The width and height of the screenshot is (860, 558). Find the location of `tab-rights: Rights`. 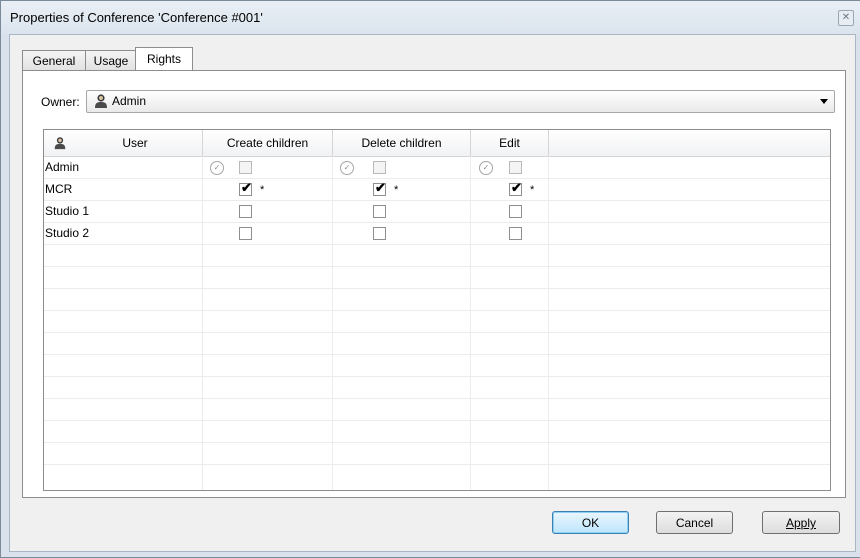

tab-rights: Rights is located at coordinates (164, 59).